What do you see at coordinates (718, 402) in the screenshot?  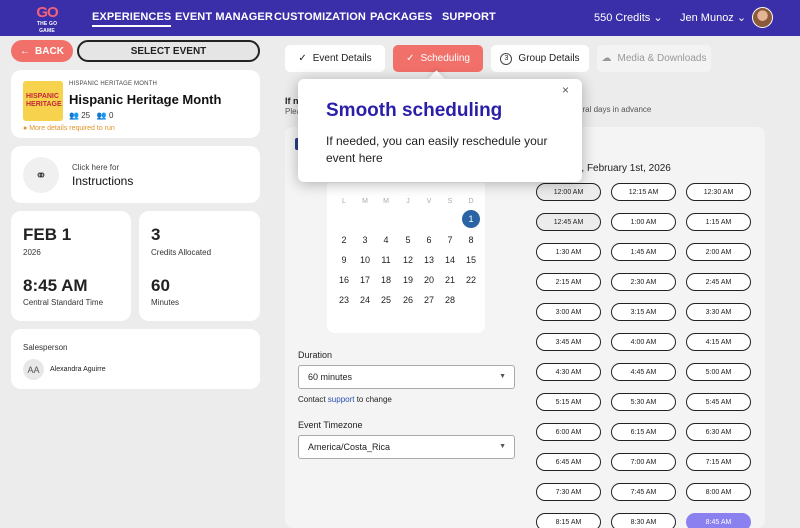 I see `time-slot: 5:45 AM` at bounding box center [718, 402].